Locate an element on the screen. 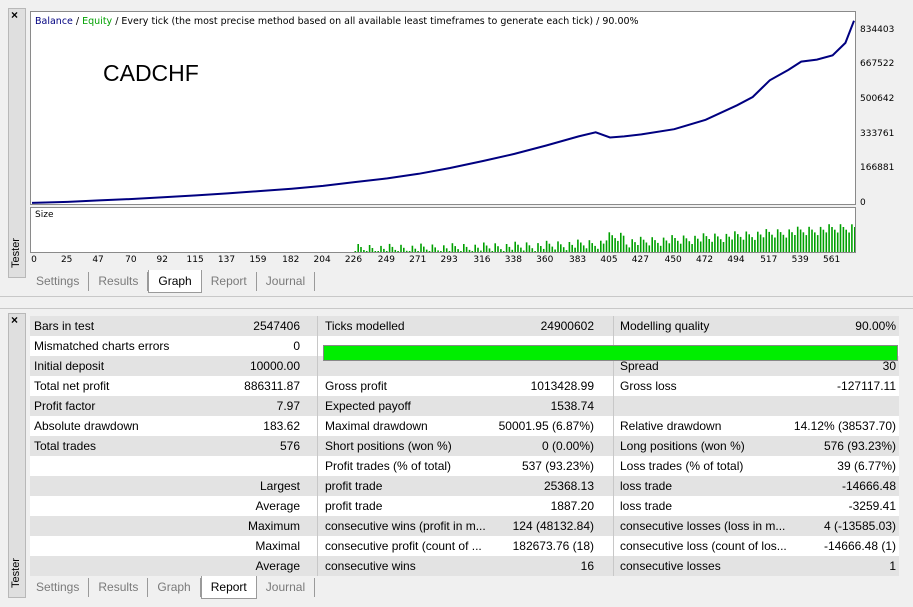 The height and width of the screenshot is (607, 913). x-tick-label: 494 is located at coordinates (736, 260).